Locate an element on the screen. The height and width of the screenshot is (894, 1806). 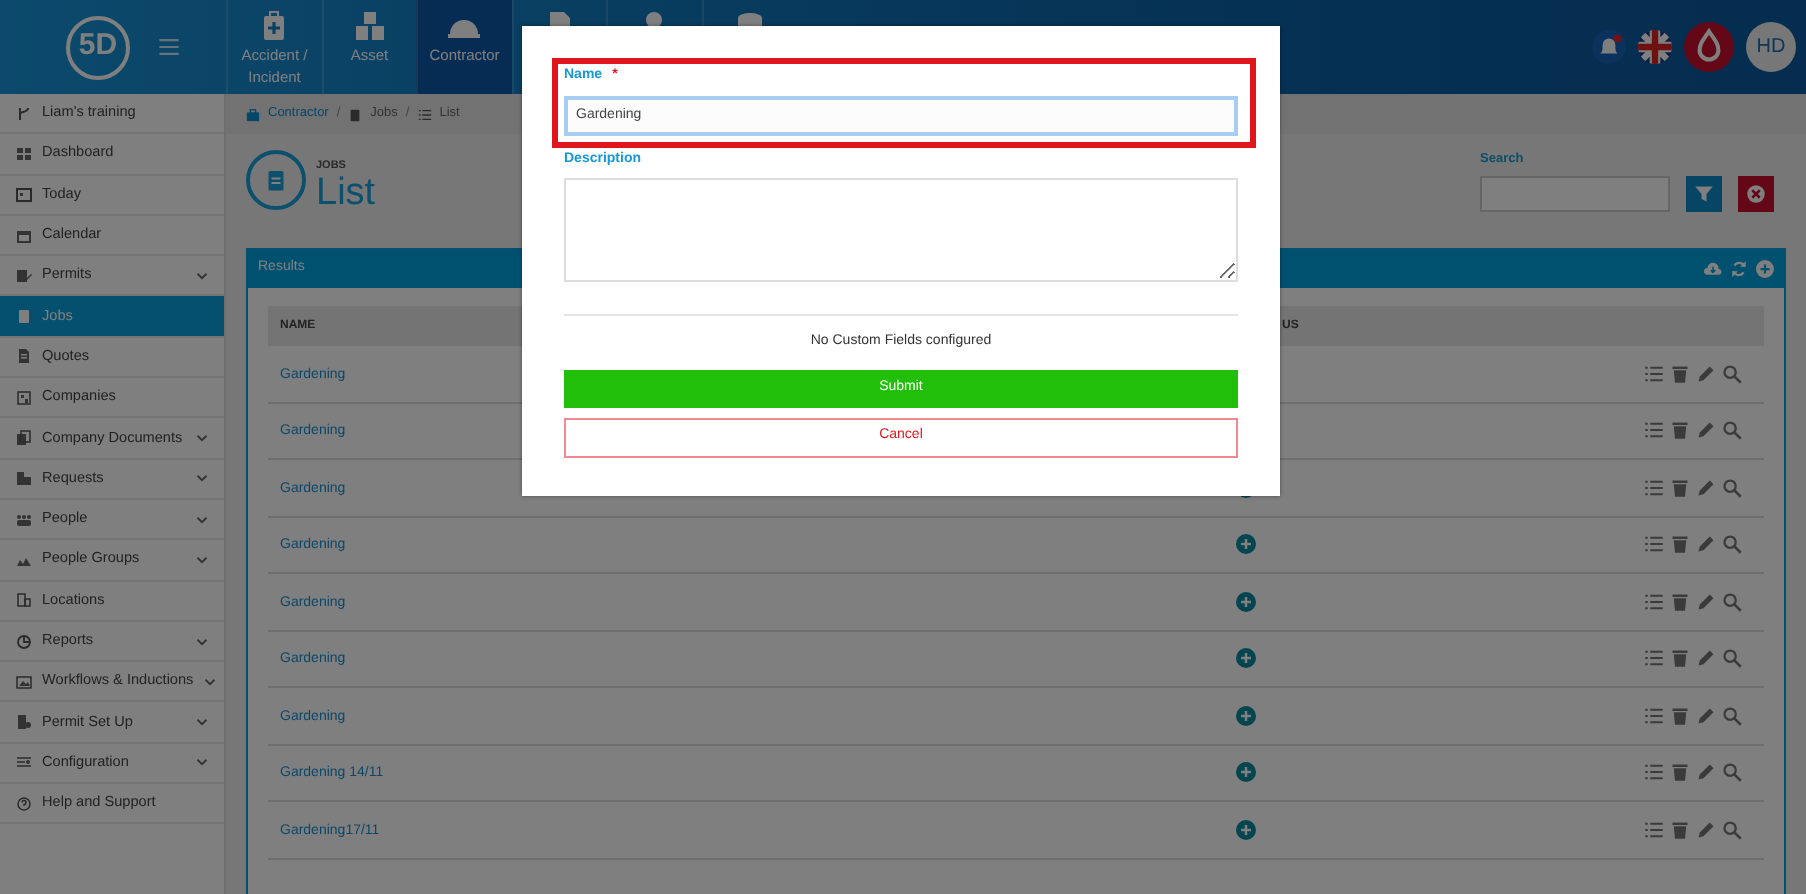
logo: 5D is located at coordinates (98, 47).